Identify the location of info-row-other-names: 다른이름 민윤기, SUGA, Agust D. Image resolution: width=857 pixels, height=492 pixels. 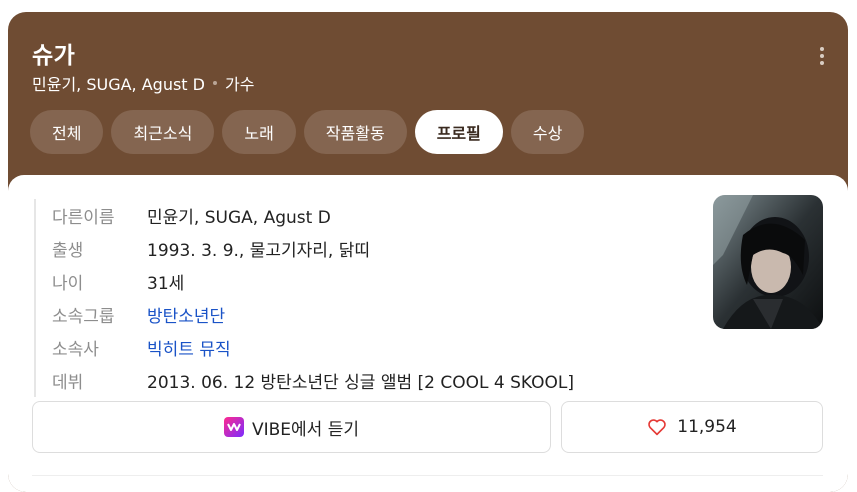
(313, 215).